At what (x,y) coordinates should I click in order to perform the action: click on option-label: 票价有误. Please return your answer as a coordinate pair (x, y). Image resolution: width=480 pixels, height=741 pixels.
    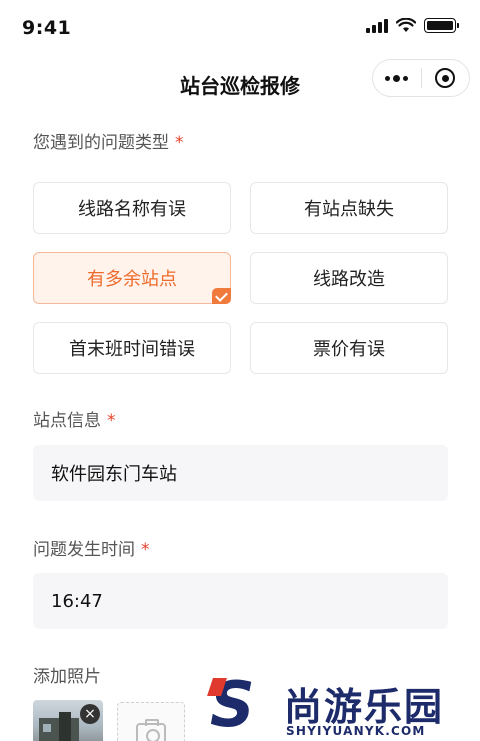
    Looking at the image, I should click on (349, 349).